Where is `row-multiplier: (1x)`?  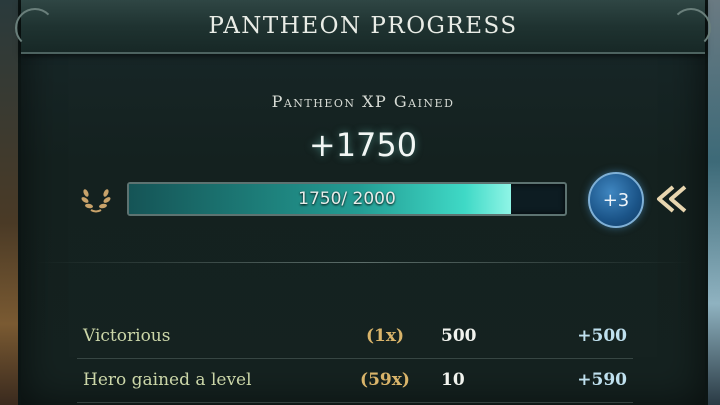
row-multiplier: (1x) is located at coordinates (385, 336).